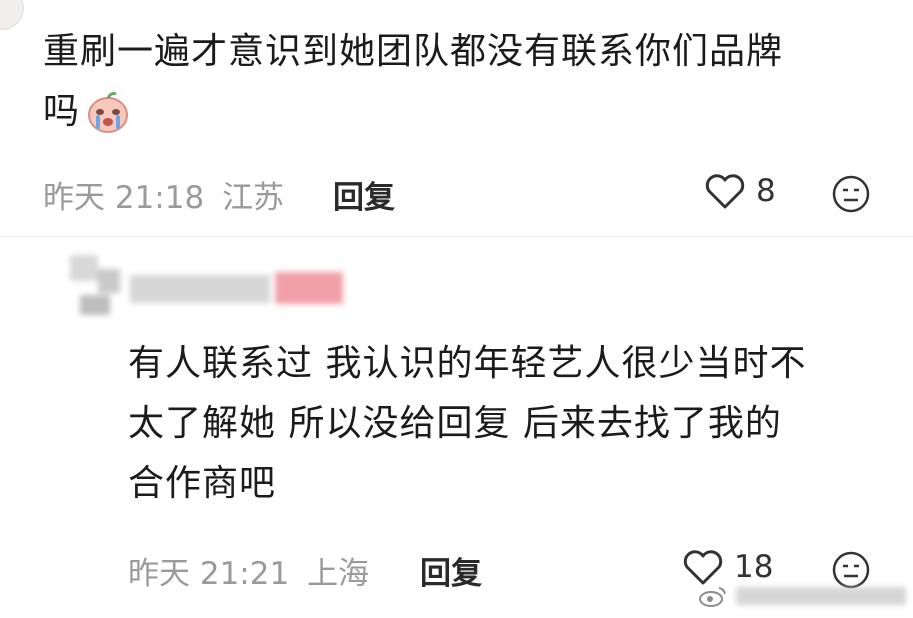 This screenshot has width=913, height=618. What do you see at coordinates (202, 483) in the screenshot?
I see `comment-2-line-3: 合作商吧` at bounding box center [202, 483].